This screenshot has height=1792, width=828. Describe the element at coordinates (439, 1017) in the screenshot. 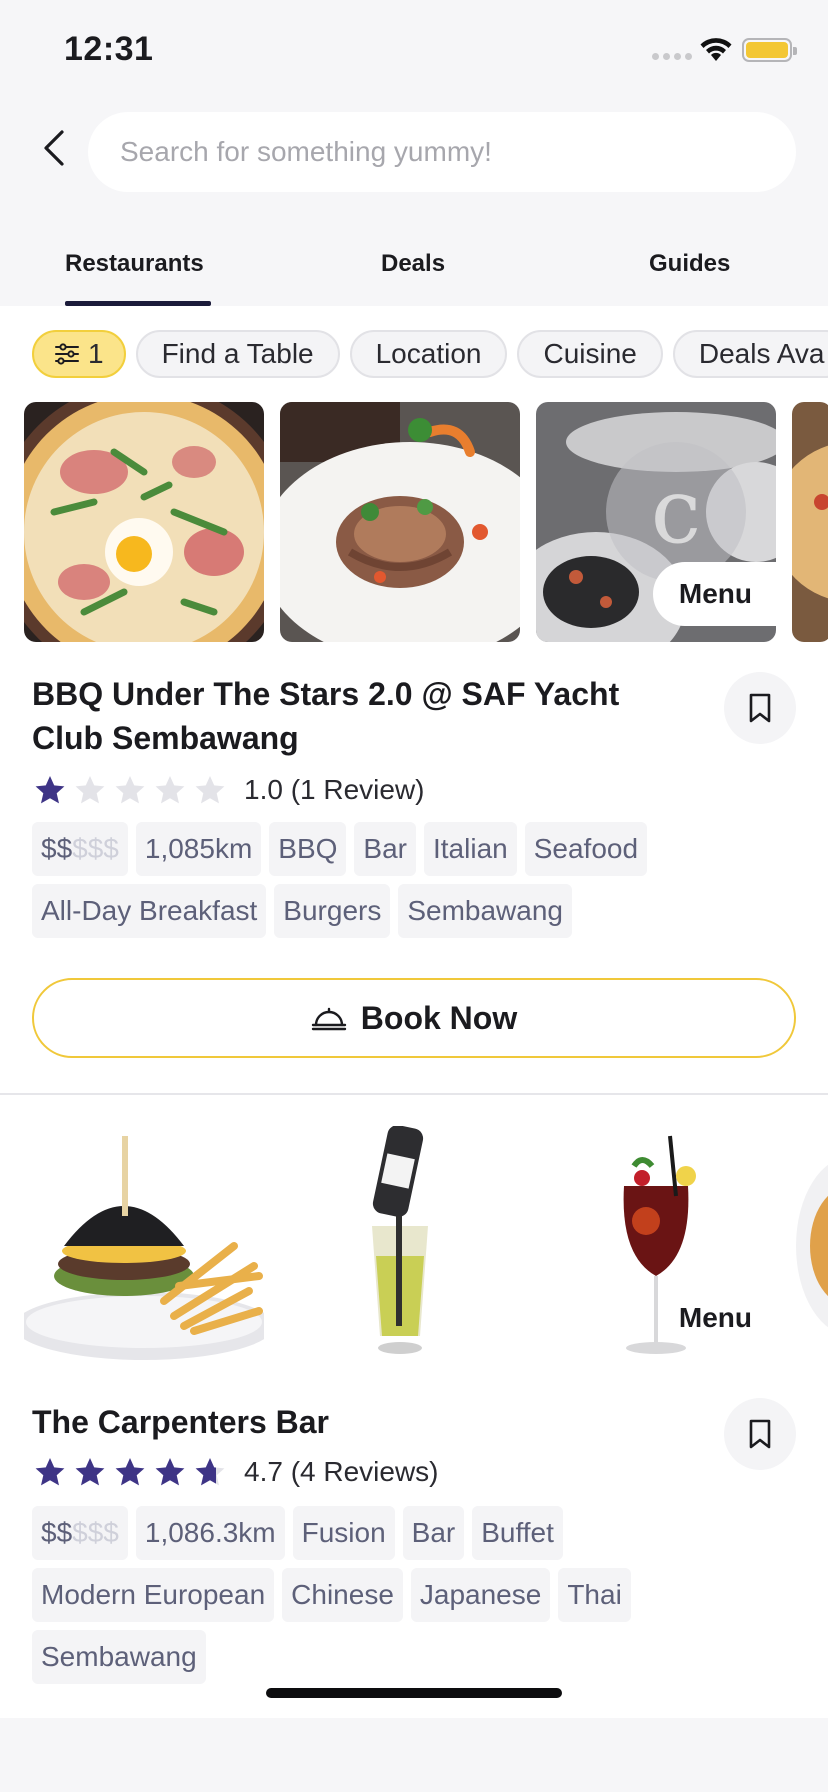

I see `book-now-label: Book Now` at that location.